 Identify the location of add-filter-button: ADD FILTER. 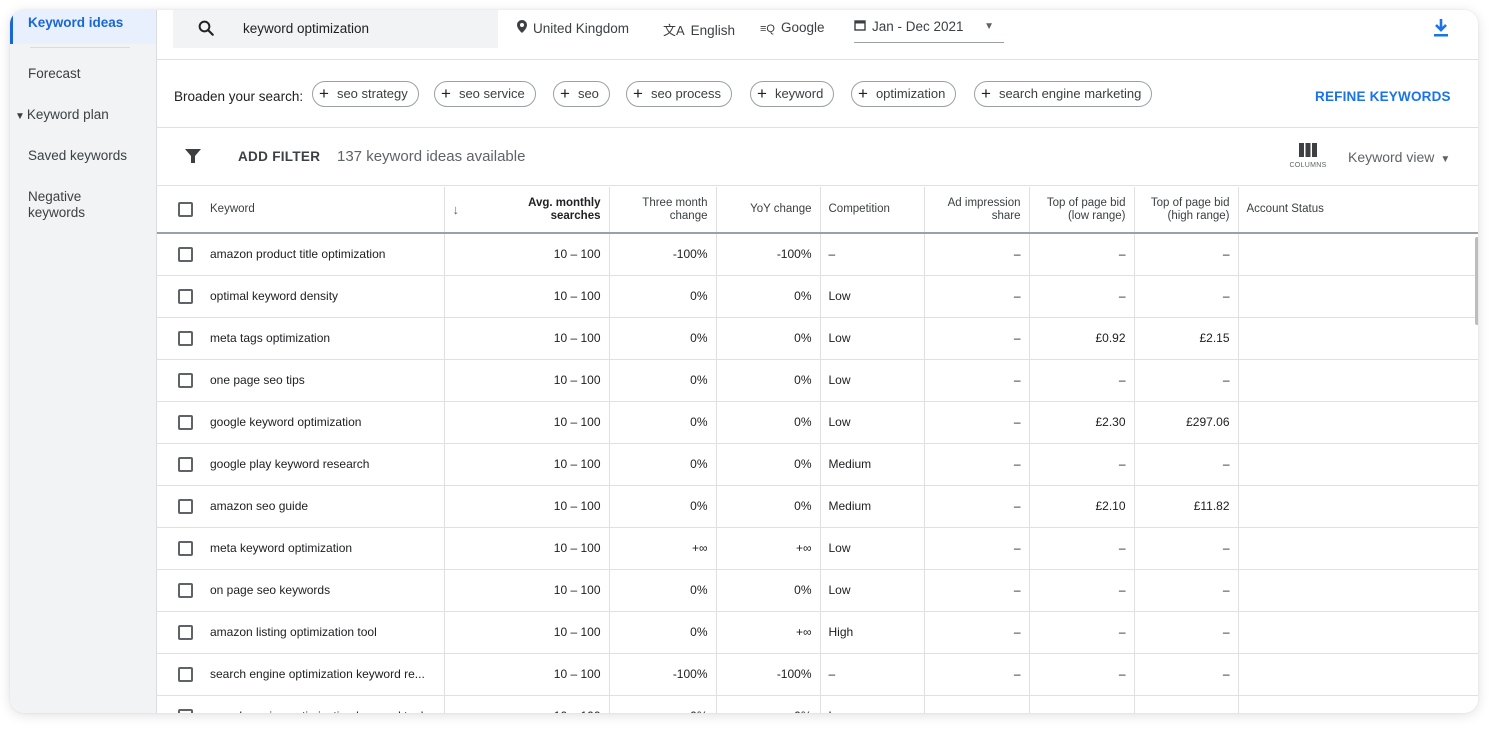
(279, 156).